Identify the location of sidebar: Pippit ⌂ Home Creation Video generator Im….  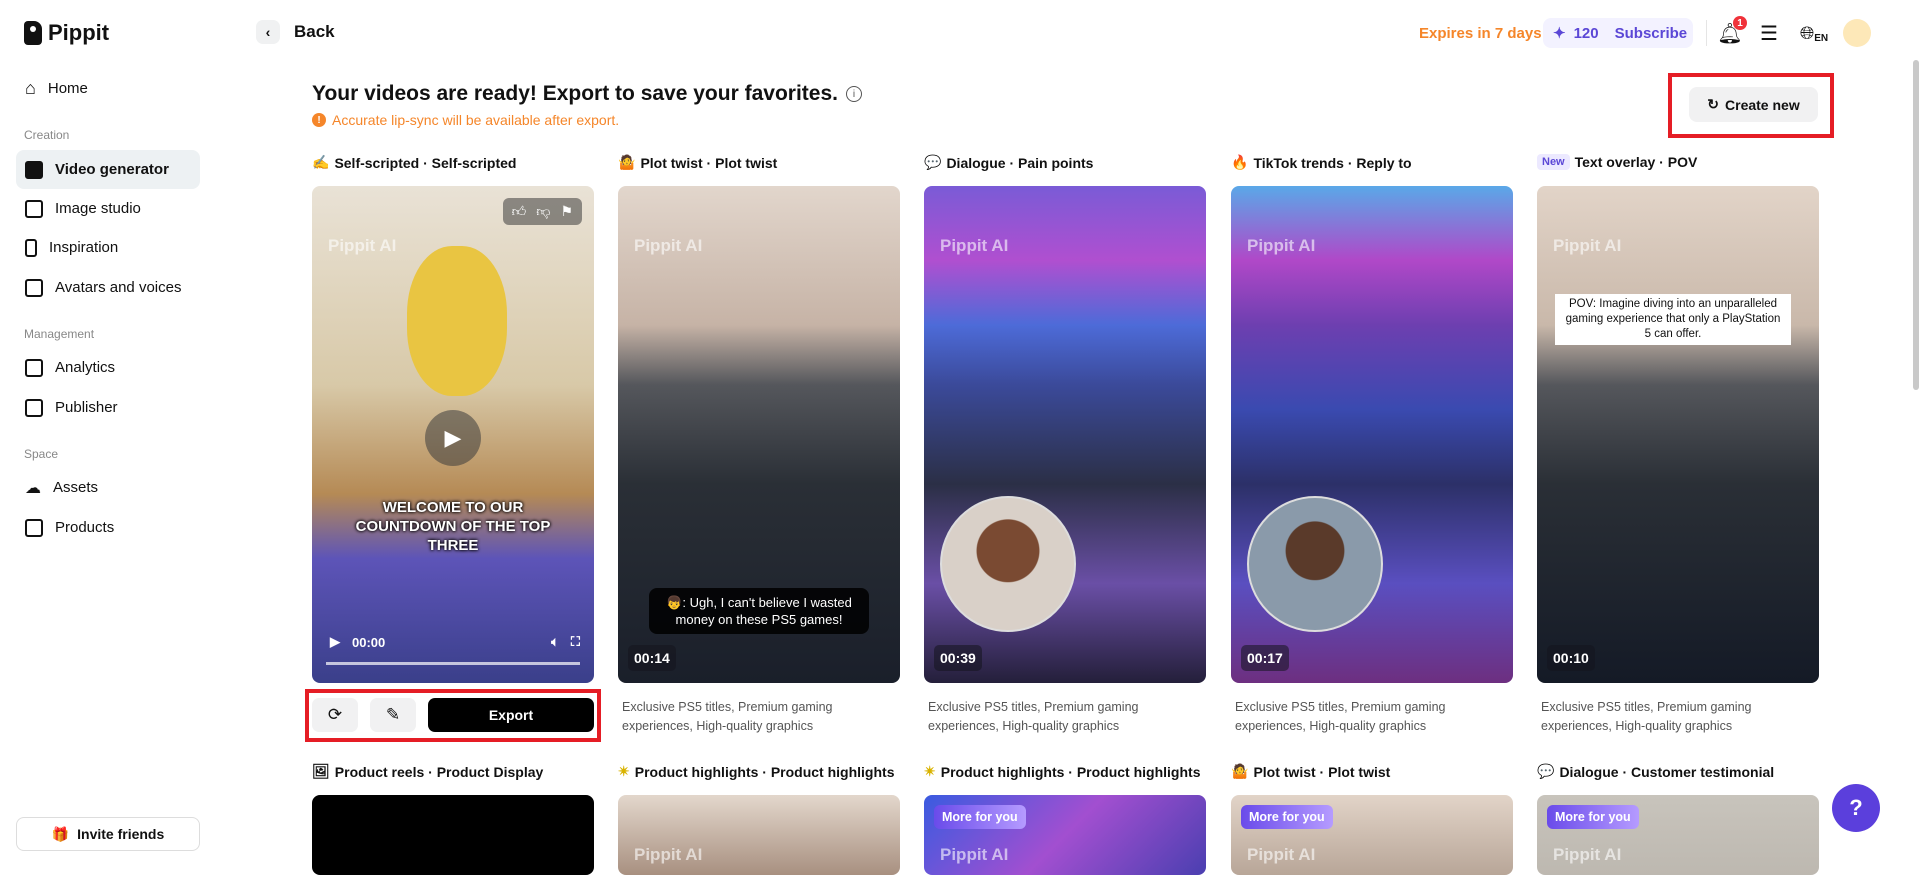
(115, 432).